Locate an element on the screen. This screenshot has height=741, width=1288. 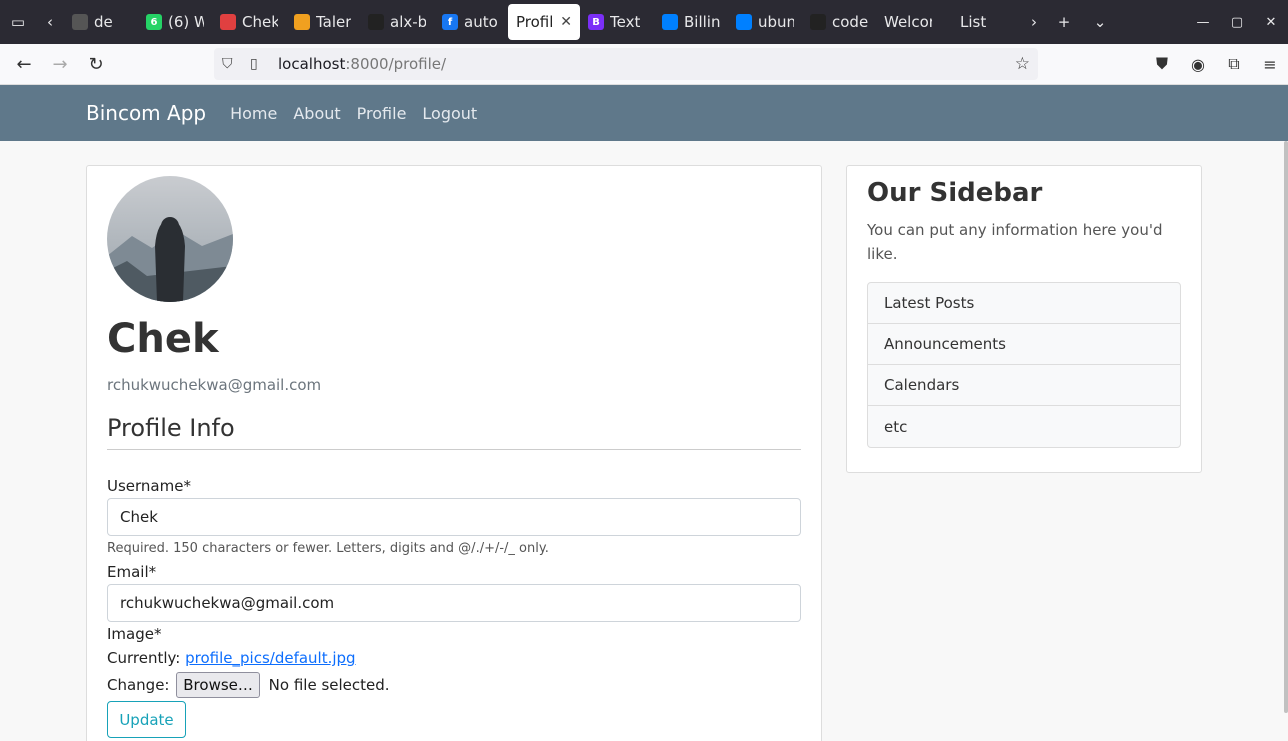
tab-title: de is located at coordinates (103, 22).